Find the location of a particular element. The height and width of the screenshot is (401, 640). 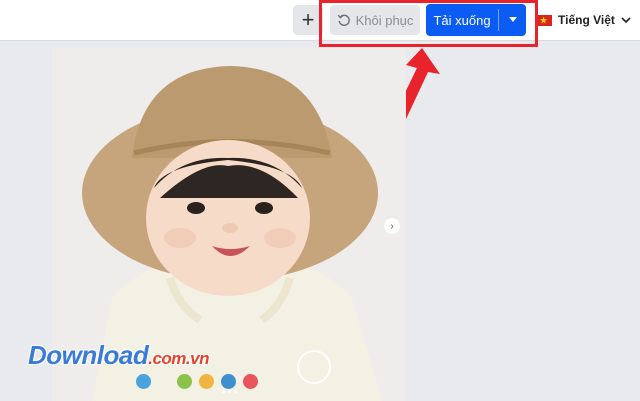

swatch-spacer is located at coordinates (164, 381).